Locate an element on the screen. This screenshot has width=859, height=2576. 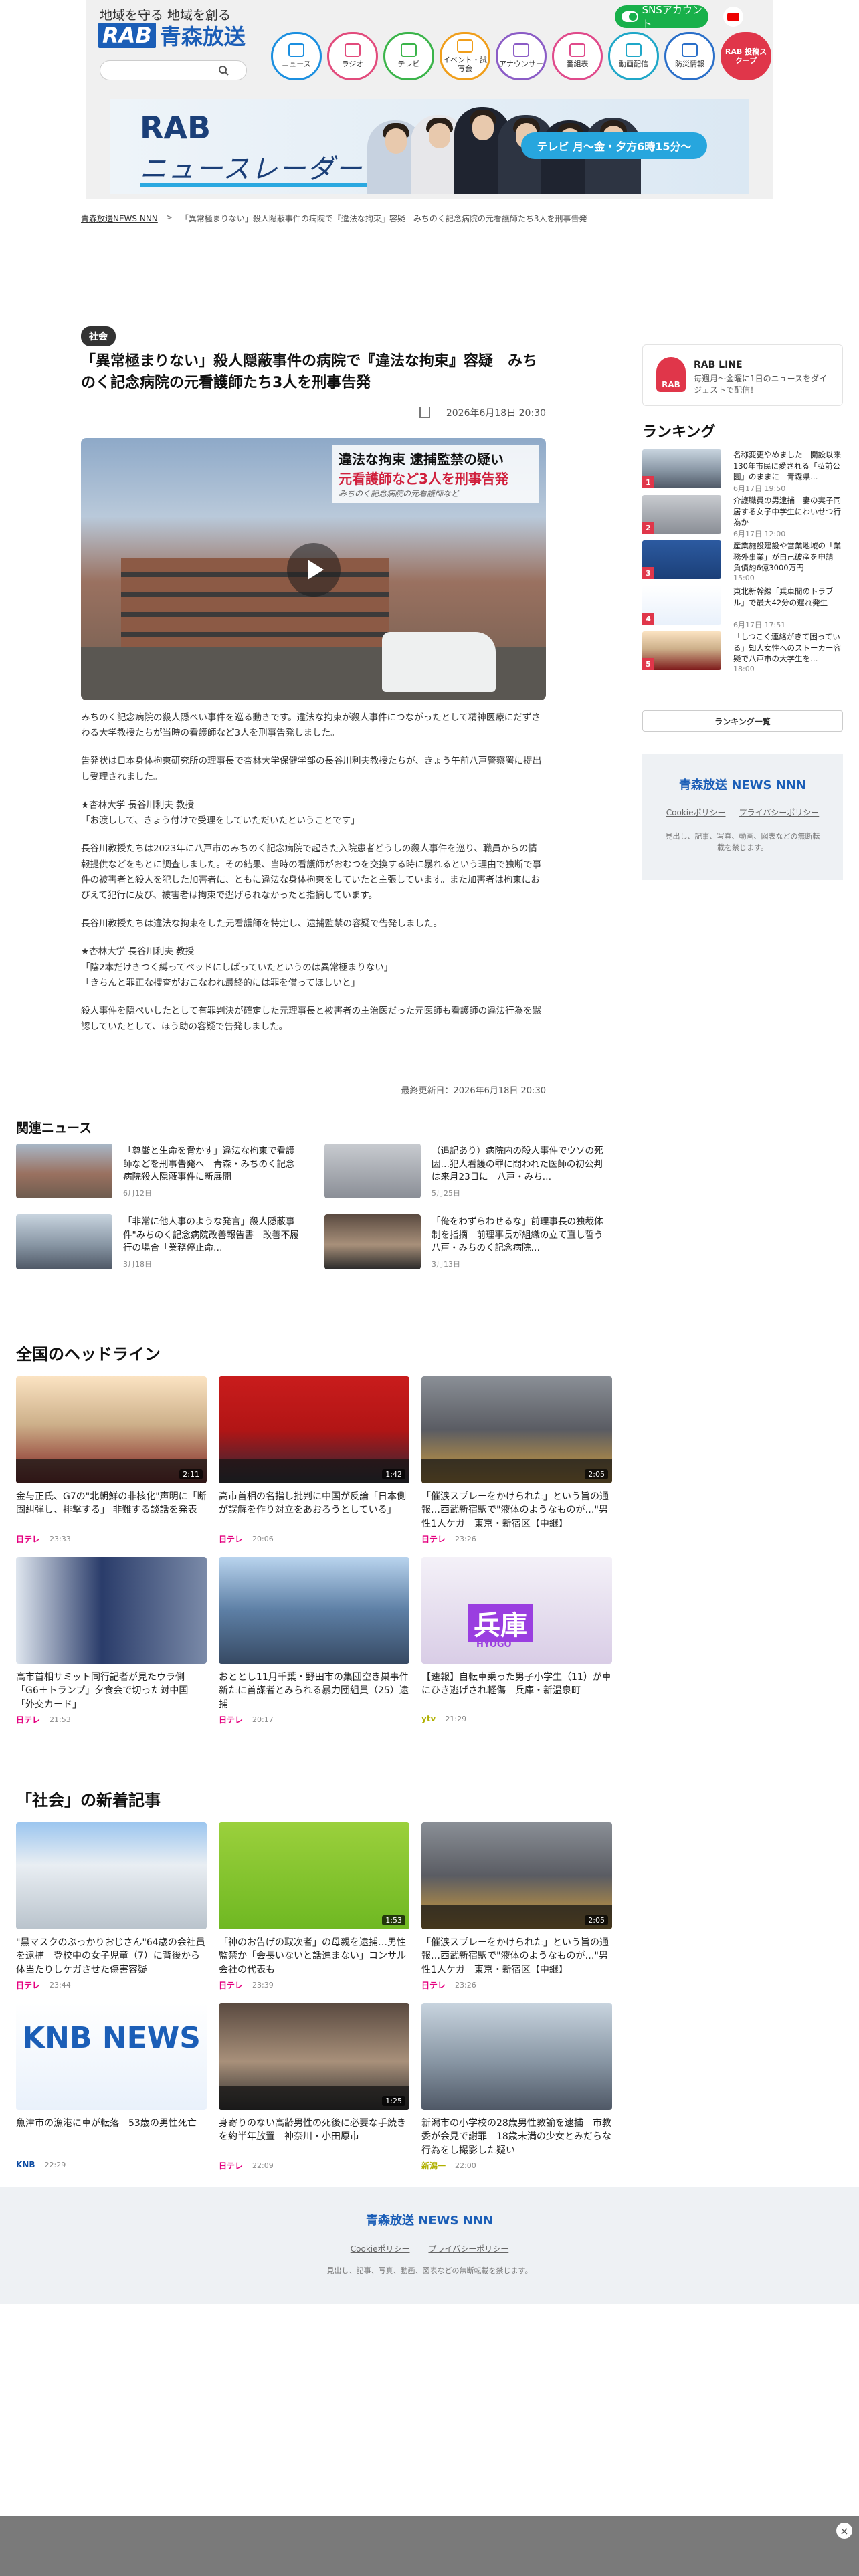
rab-line-desc: 毎週月～金曜に1日のニュースをダイジェストで配信！ is located at coordinates (761, 384).